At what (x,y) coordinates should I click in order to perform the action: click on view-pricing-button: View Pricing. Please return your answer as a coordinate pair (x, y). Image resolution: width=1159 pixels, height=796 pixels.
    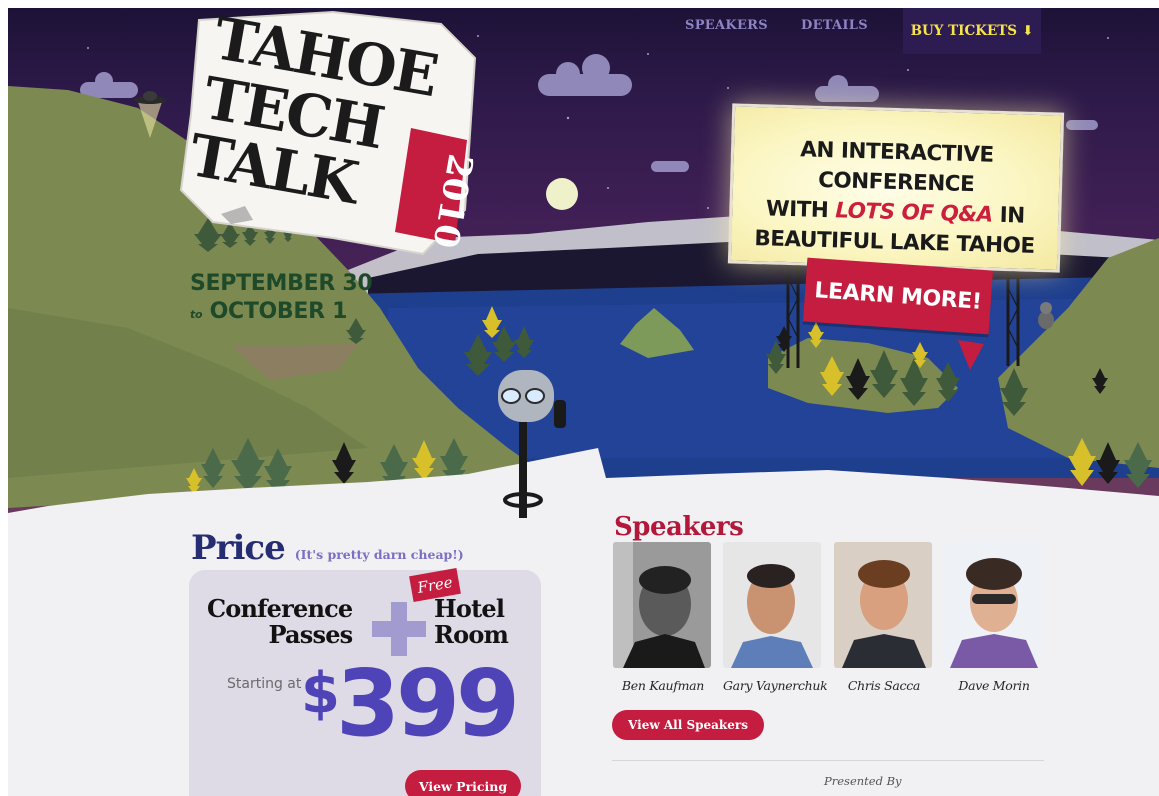
    Looking at the image, I should click on (463, 783).